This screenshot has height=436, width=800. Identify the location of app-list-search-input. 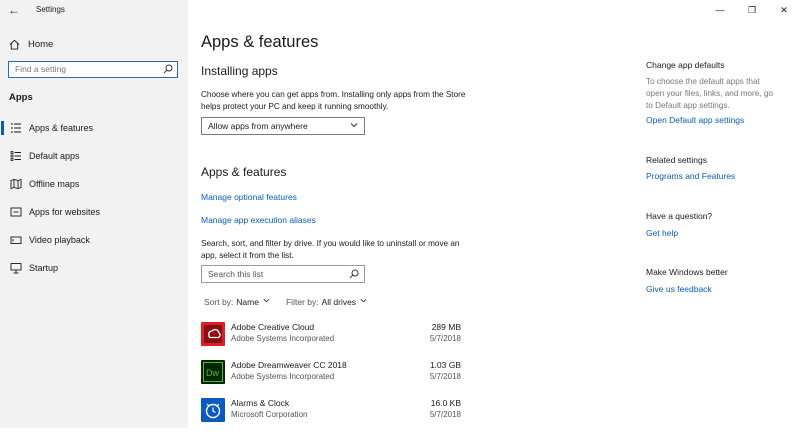
(275, 274).